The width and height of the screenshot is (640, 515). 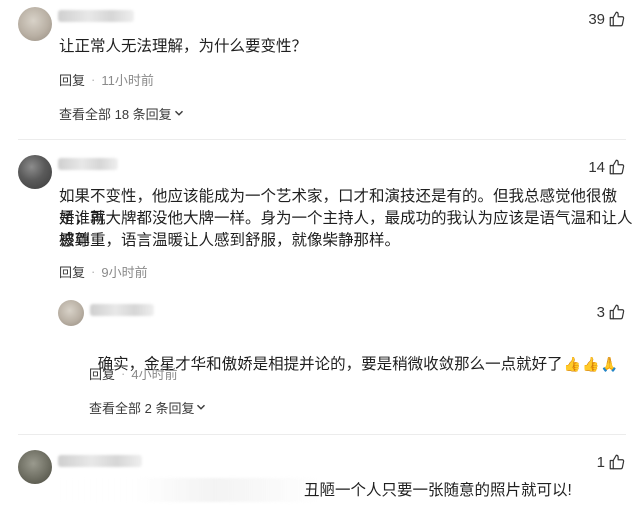 I want to click on comment-text-line: 被尊重，语言温暖让人感到舒服，就像柴静那样。, so click(x=230, y=240).